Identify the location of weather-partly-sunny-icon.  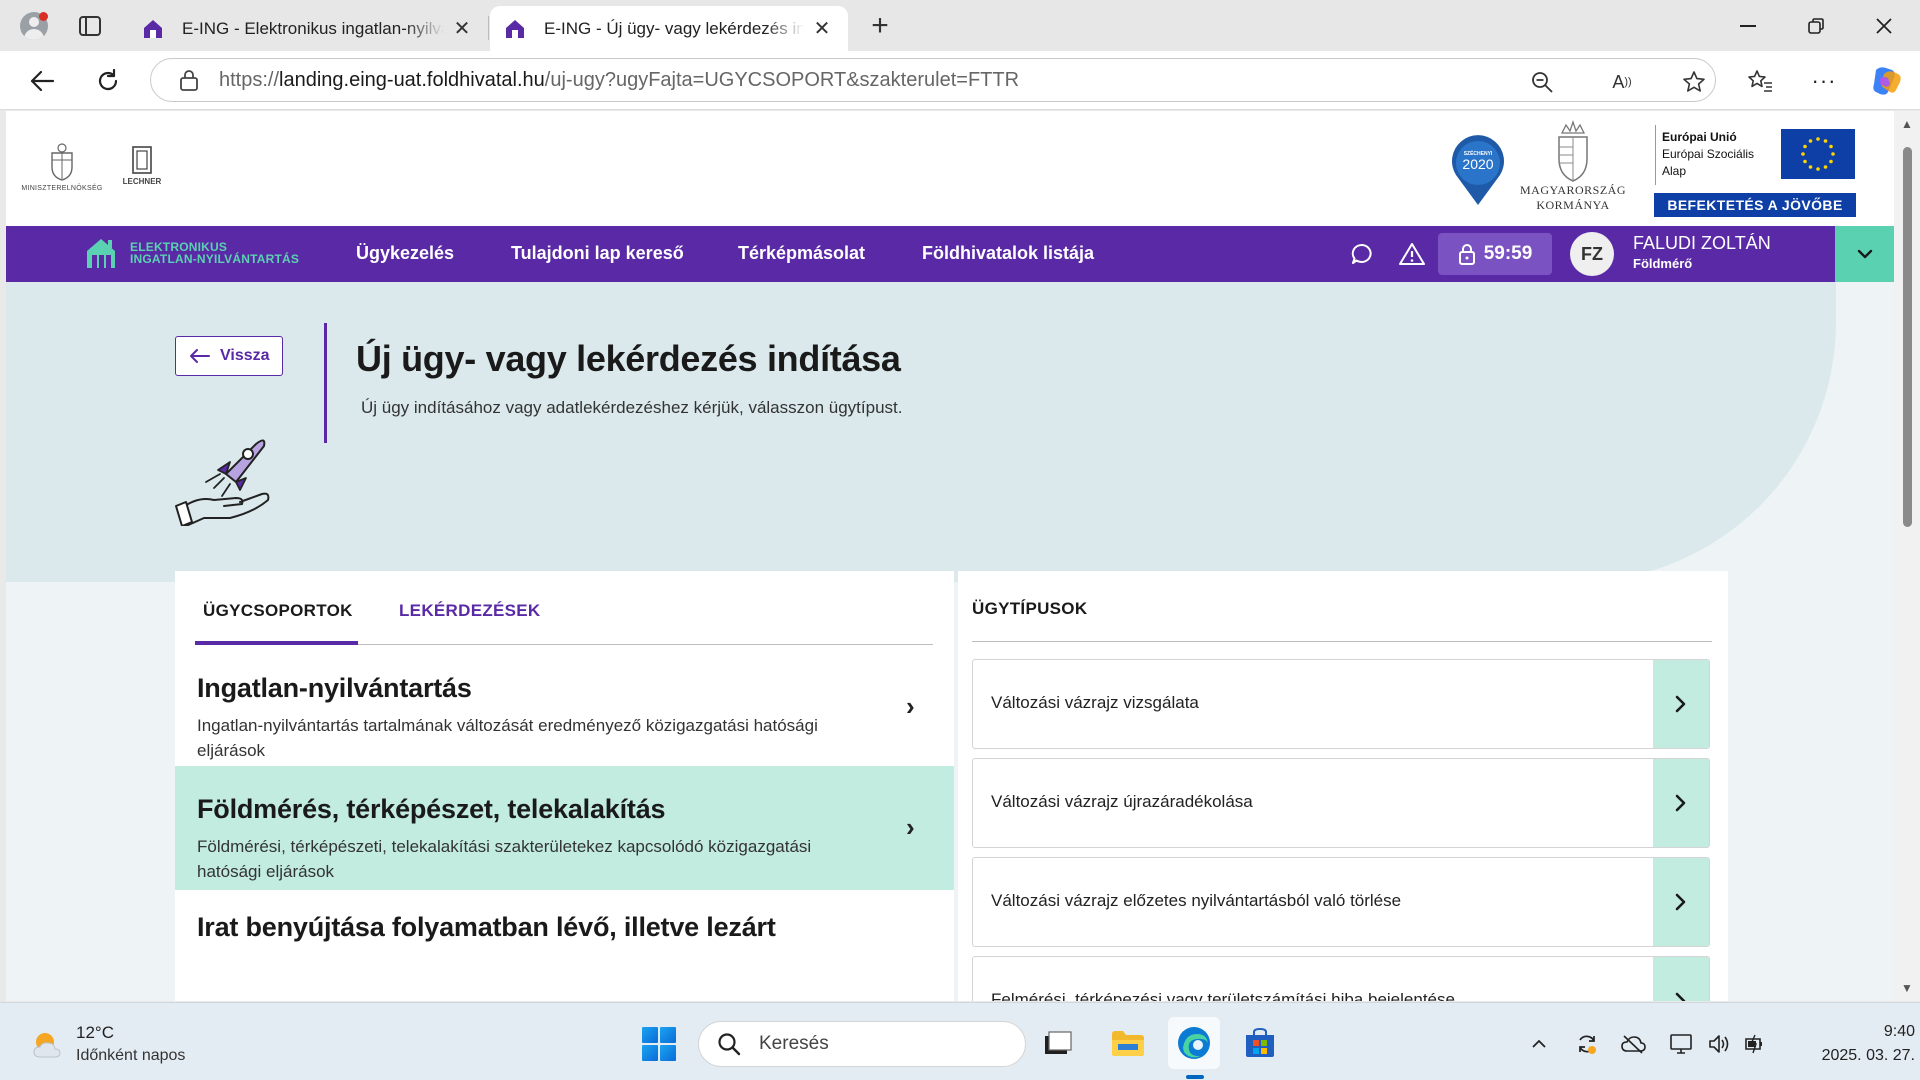
(47, 1045).